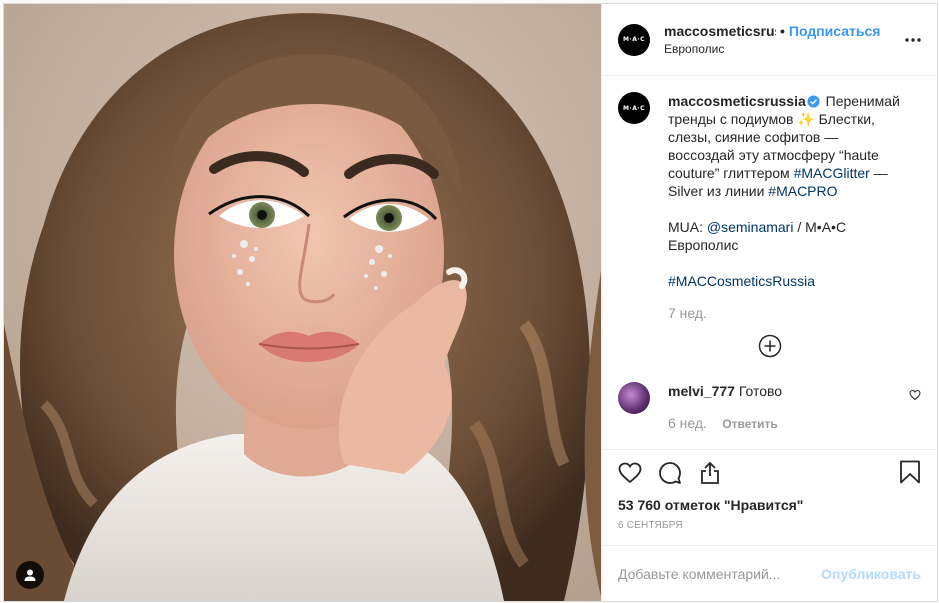  What do you see at coordinates (913, 36) in the screenshot?
I see `more-options-button` at bounding box center [913, 36].